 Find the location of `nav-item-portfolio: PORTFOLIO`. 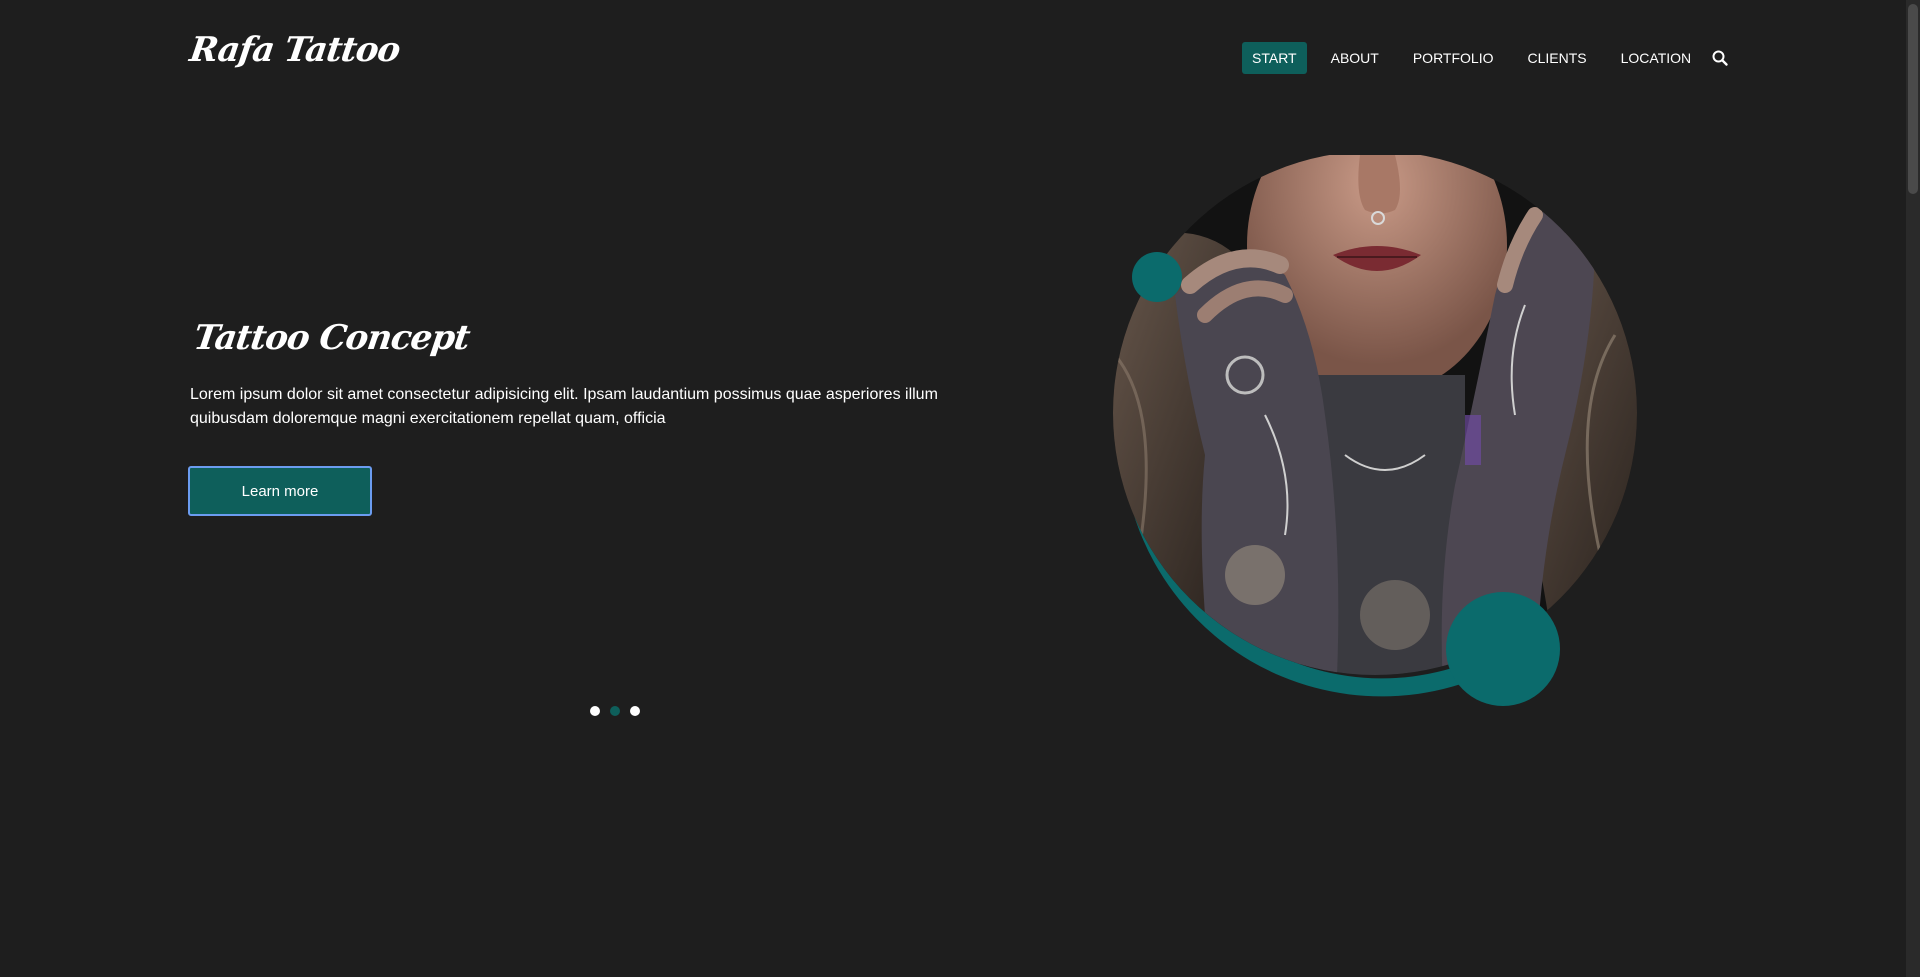

nav-item-portfolio: PORTFOLIO is located at coordinates (1453, 58).